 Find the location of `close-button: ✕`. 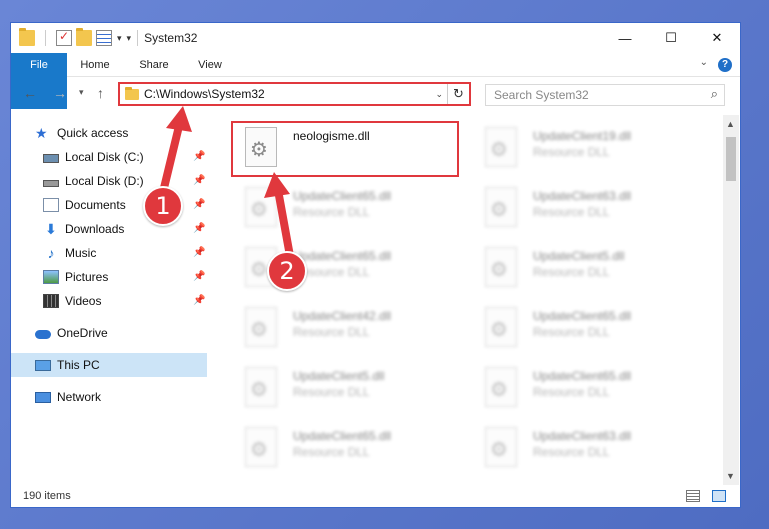

close-button: ✕ is located at coordinates (717, 38).